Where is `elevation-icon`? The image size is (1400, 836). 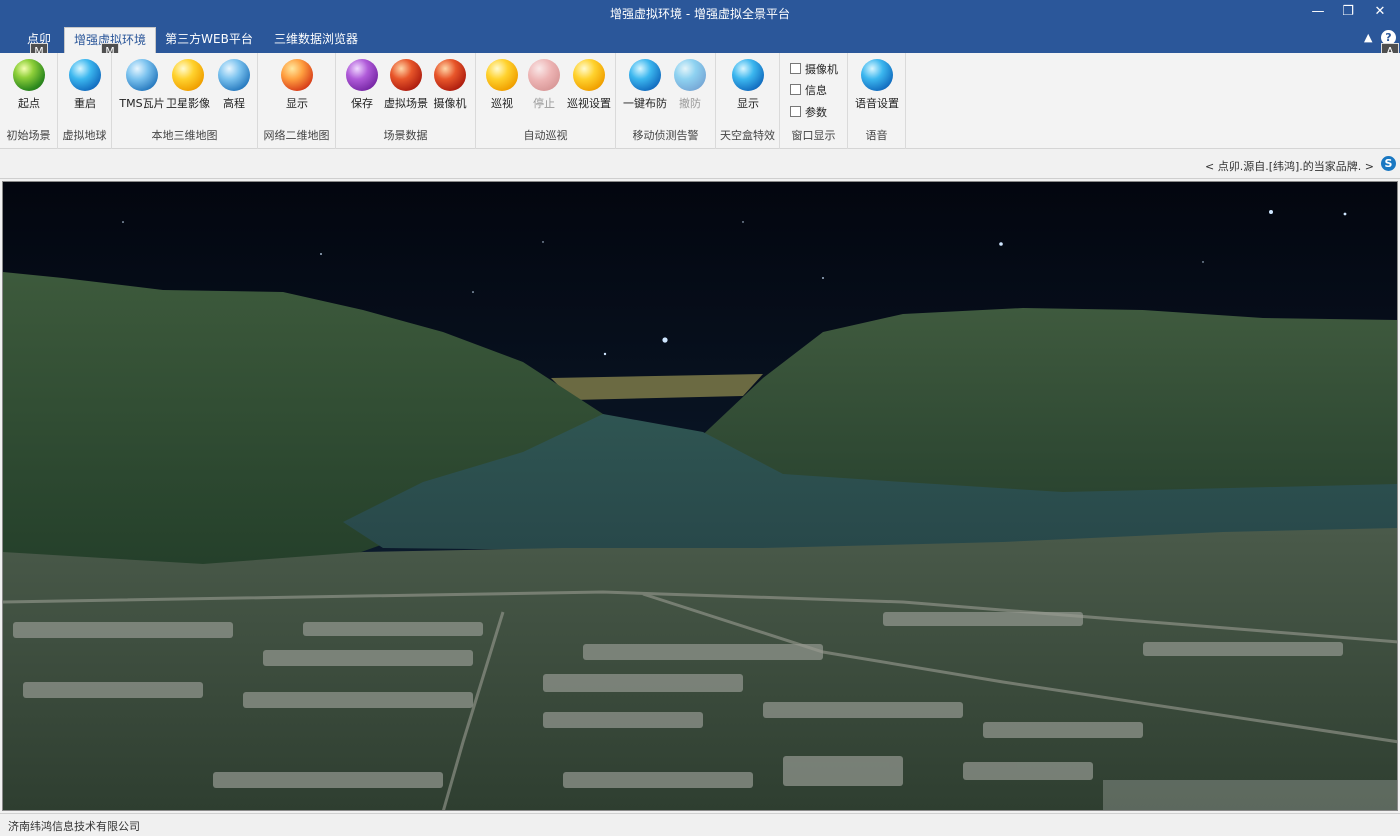 elevation-icon is located at coordinates (234, 75).